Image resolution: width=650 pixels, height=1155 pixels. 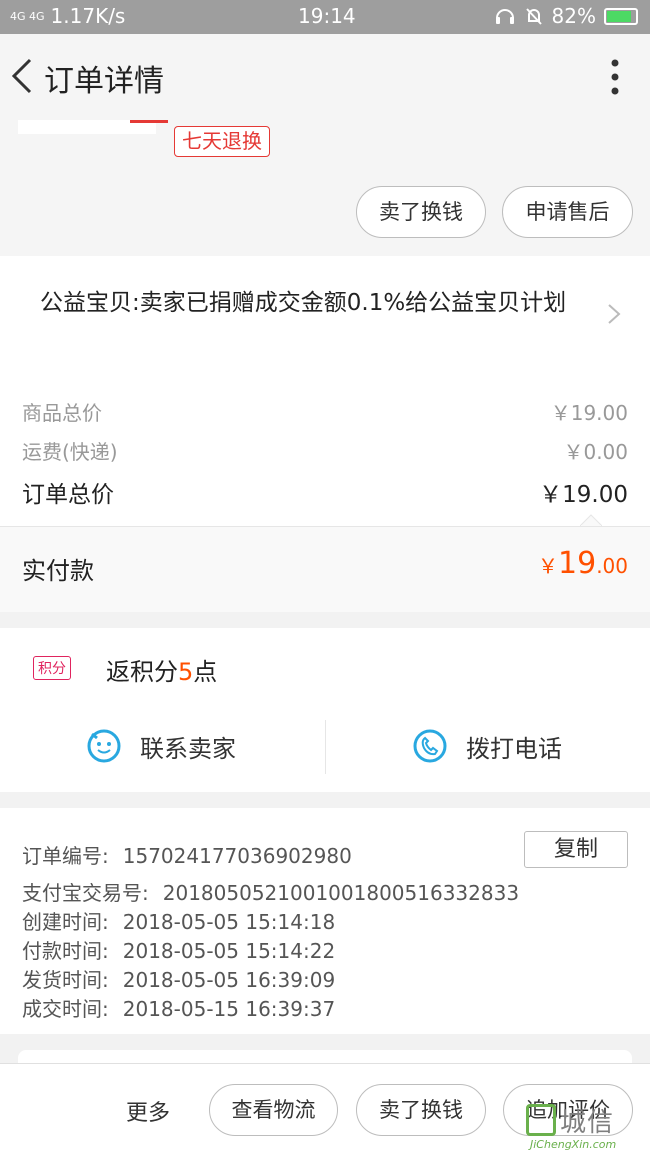 What do you see at coordinates (514, 748) in the screenshot?
I see `call-phone-label: 拨打电话` at bounding box center [514, 748].